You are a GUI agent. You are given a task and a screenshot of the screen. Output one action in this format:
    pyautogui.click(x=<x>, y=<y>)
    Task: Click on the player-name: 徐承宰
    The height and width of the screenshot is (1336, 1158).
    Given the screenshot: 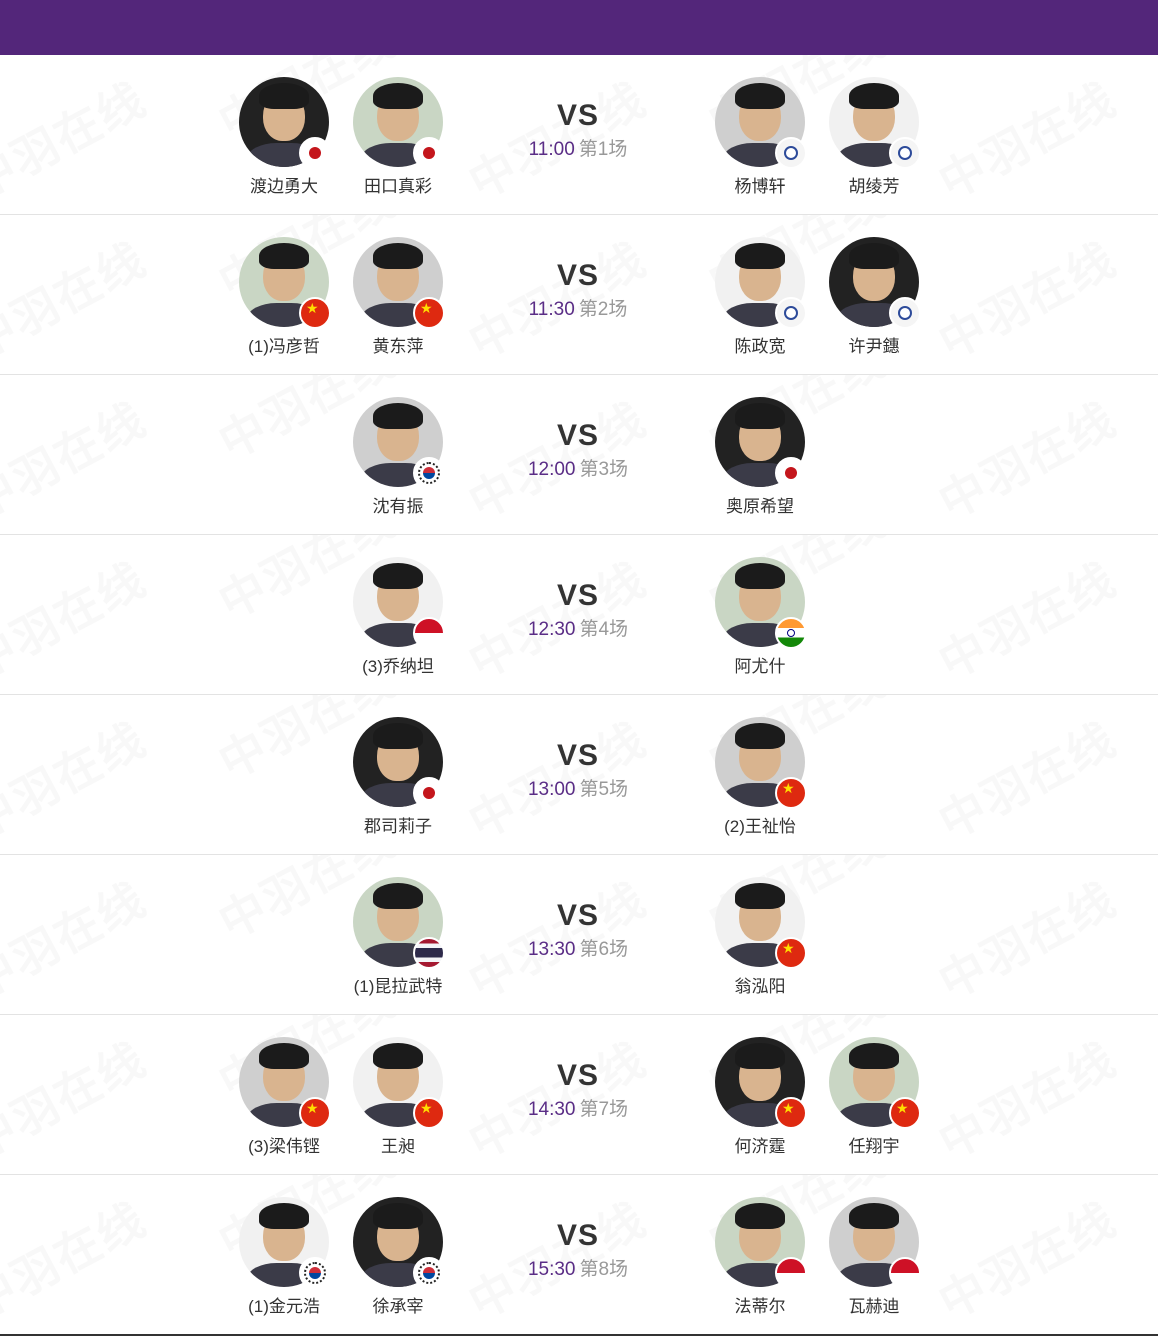 What is the action you would take?
    pyautogui.click(x=398, y=1304)
    